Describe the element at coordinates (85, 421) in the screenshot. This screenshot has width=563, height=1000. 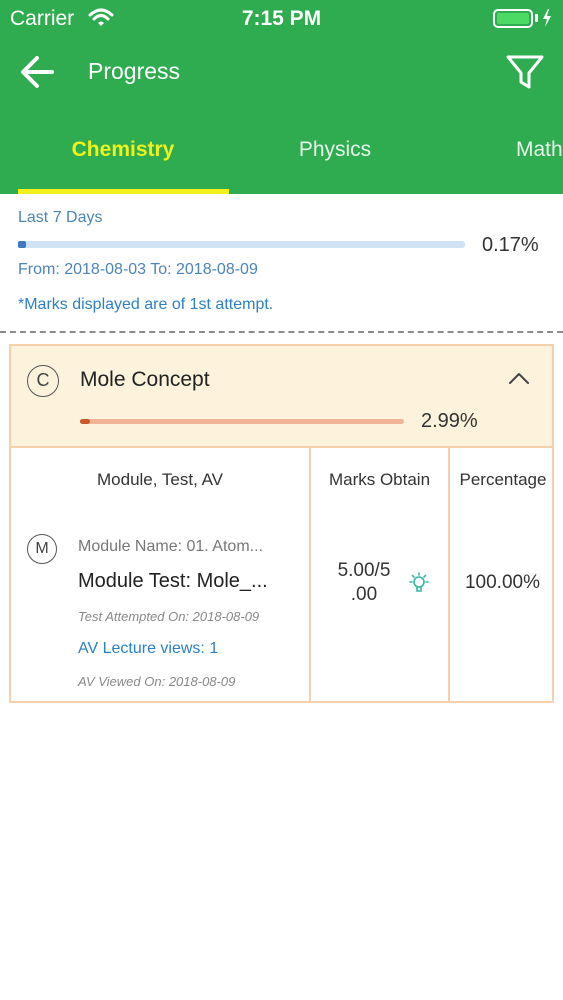
I see `chapter-progress-fill` at that location.